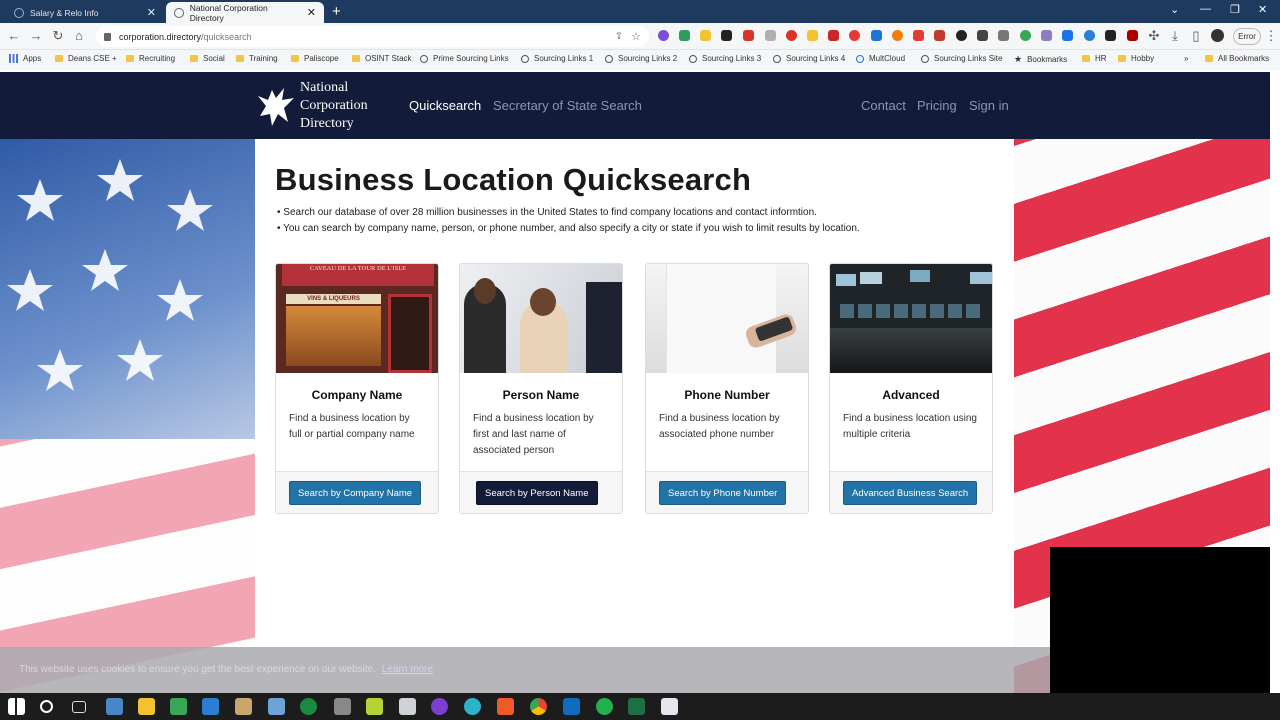  Describe the element at coordinates (1101, 58) in the screenshot. I see `bookmark-label: HR` at that location.